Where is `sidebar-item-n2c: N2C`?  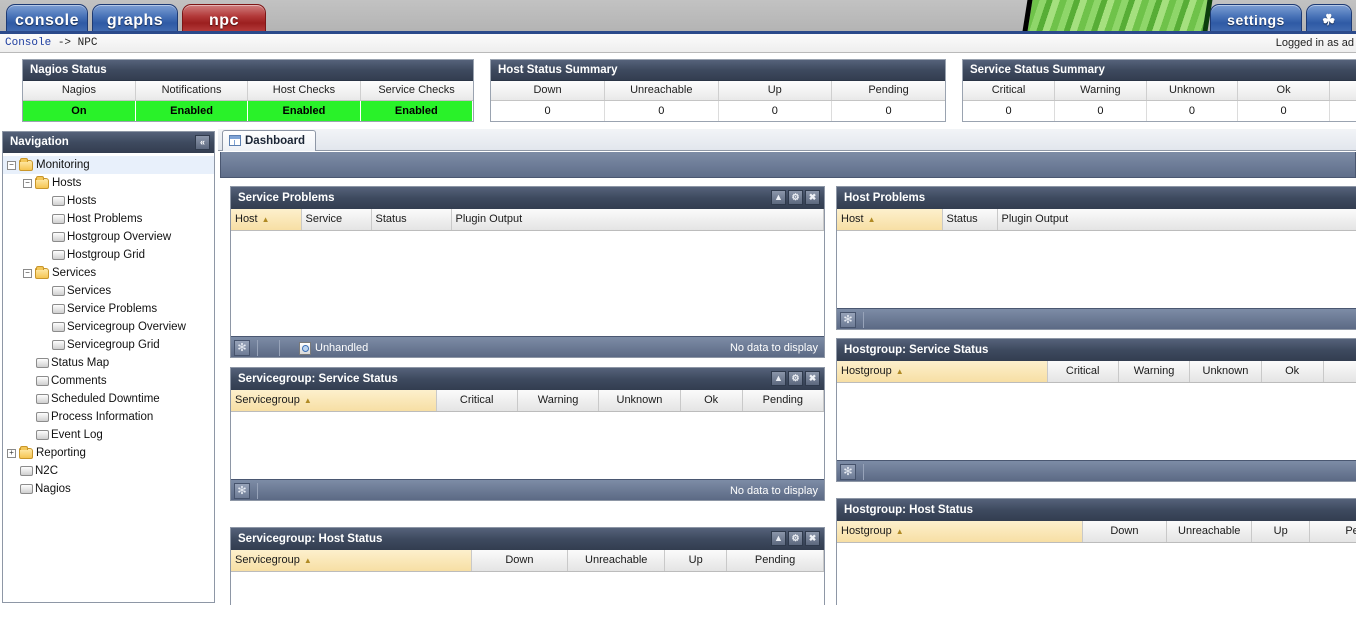 sidebar-item-n2c: N2C is located at coordinates (108, 471).